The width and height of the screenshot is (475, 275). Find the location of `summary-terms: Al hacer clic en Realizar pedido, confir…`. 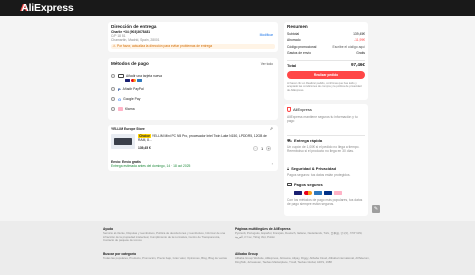

summary-terms: Al hacer clic en Realizar pedido, confir… is located at coordinates (324, 87).